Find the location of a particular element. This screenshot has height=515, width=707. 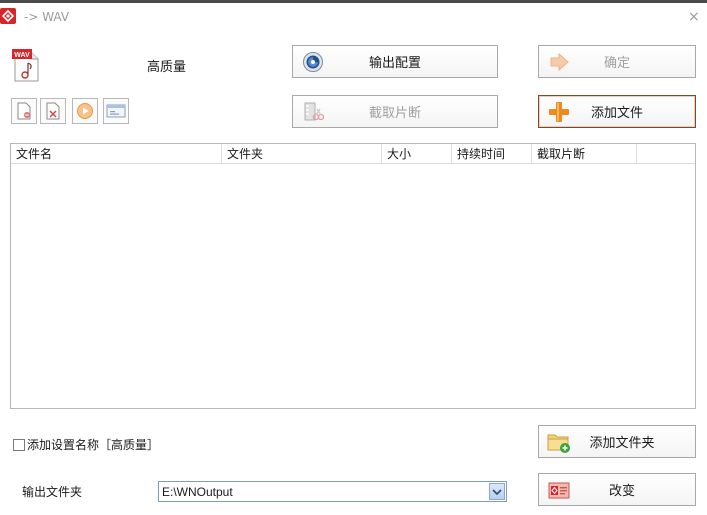

clear-list-tool-button is located at coordinates (53, 111).